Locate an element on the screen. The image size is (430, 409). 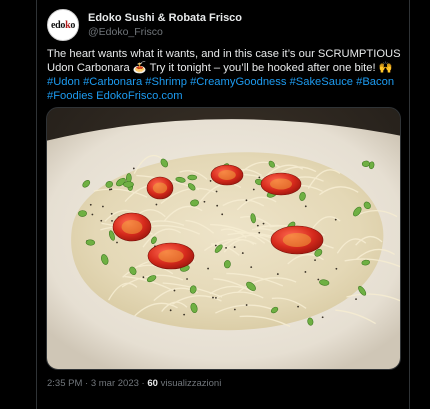
hashtag-link: #Foodies is located at coordinates (70, 96).